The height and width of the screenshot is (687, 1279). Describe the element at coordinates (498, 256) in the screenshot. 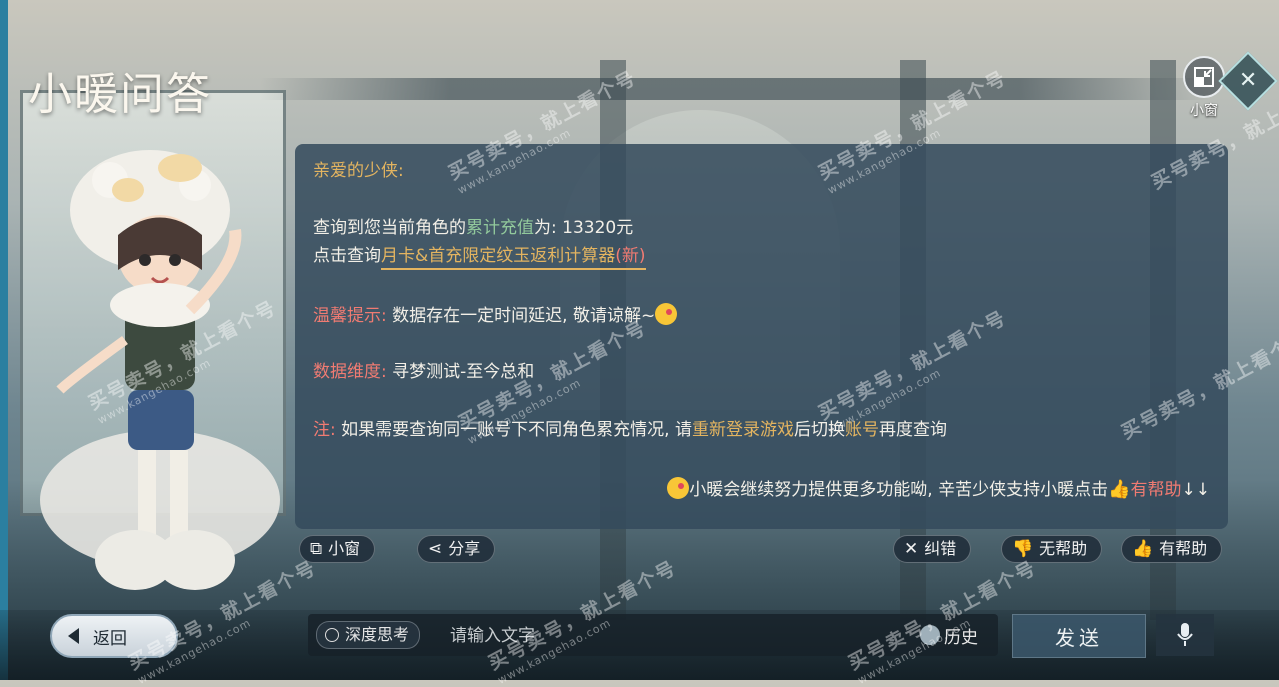

I see `calculator-link-text: 月卡&首充限定纹玉返利计算器` at that location.